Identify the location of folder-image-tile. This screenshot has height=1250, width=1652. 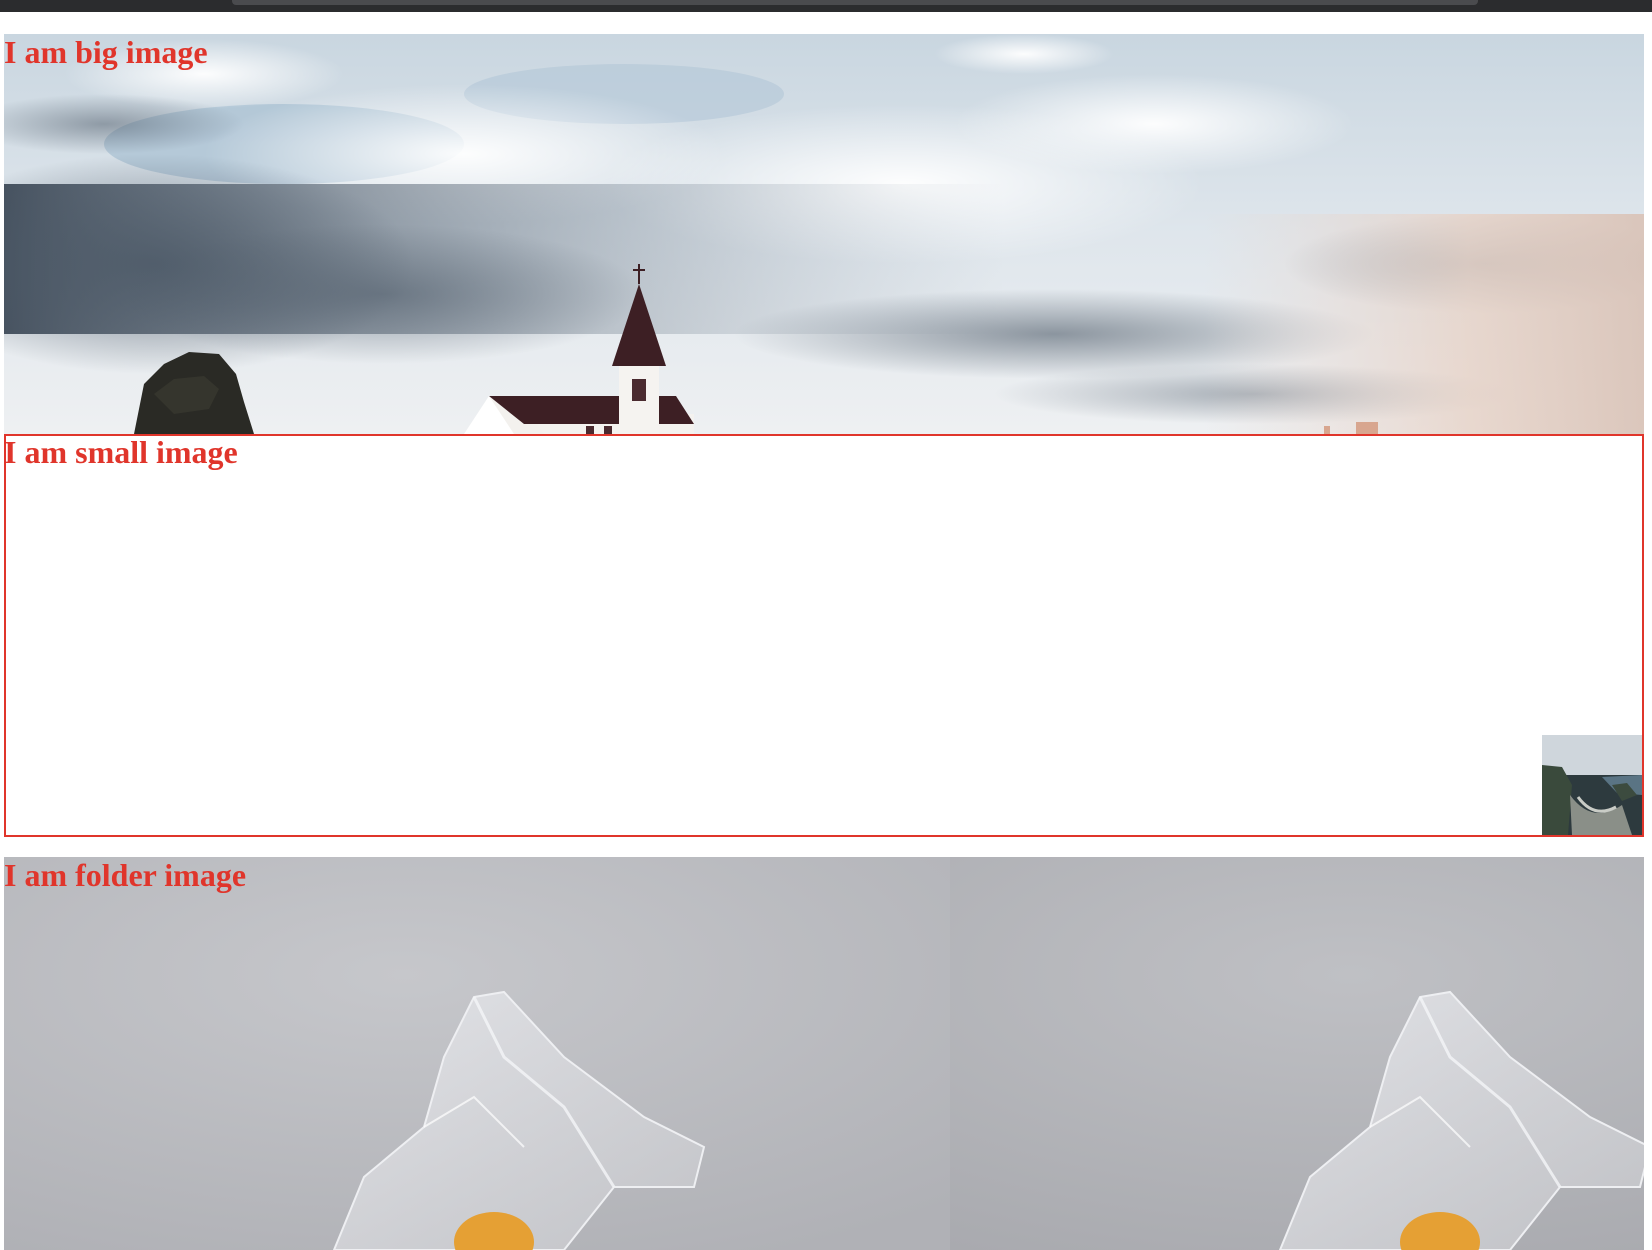
(1297, 1053).